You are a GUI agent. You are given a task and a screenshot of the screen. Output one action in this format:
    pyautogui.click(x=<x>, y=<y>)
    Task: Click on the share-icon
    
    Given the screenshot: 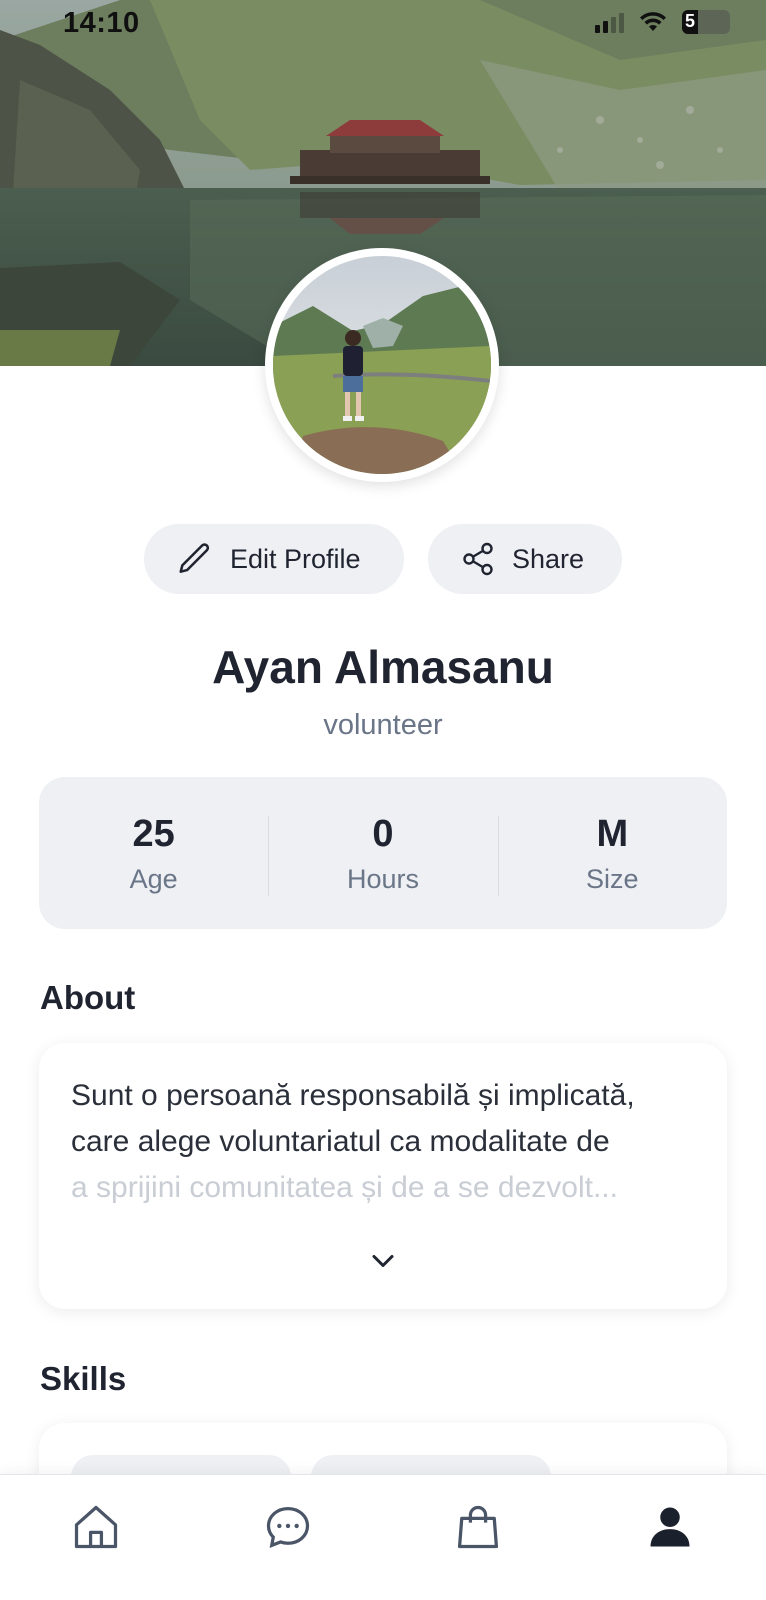 What is the action you would take?
    pyautogui.click(x=478, y=559)
    